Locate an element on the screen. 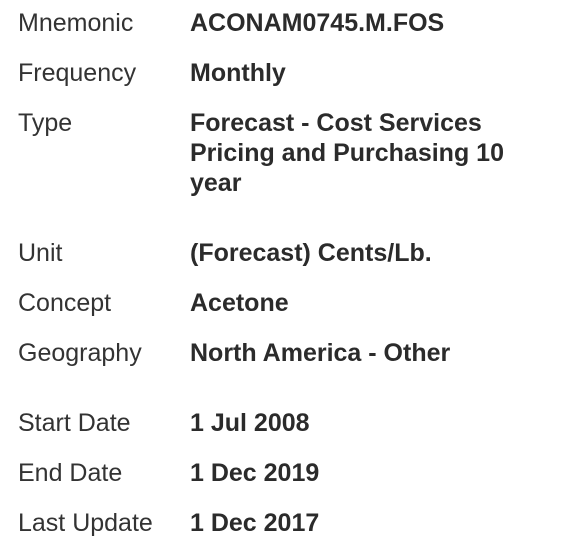 This screenshot has width=564, height=554. geography-label: Geography is located at coordinates (80, 353).